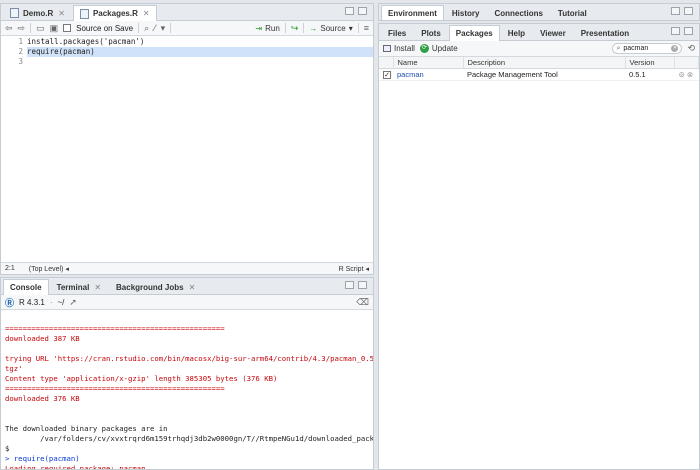 The width and height of the screenshot is (700, 470). What do you see at coordinates (366, 28) in the screenshot?
I see `outline-icon: ≡` at bounding box center [366, 28].